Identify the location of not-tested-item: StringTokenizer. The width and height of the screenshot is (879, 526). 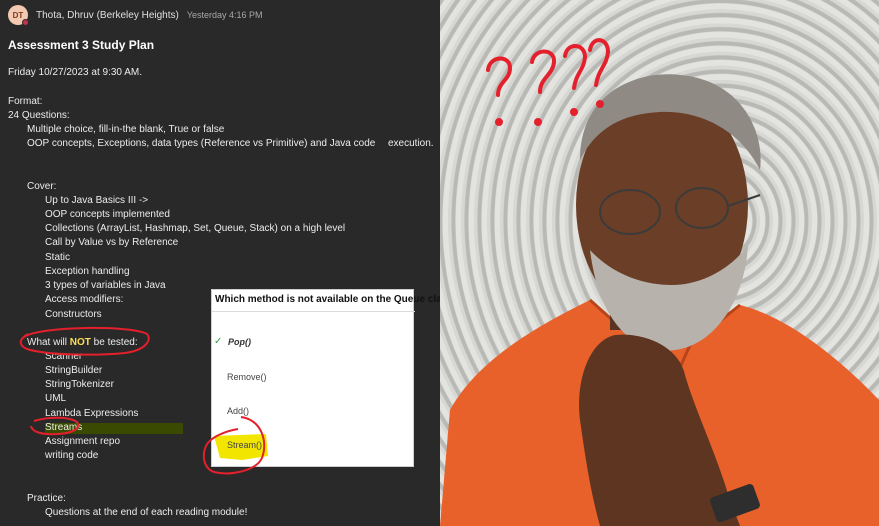
(79, 384).